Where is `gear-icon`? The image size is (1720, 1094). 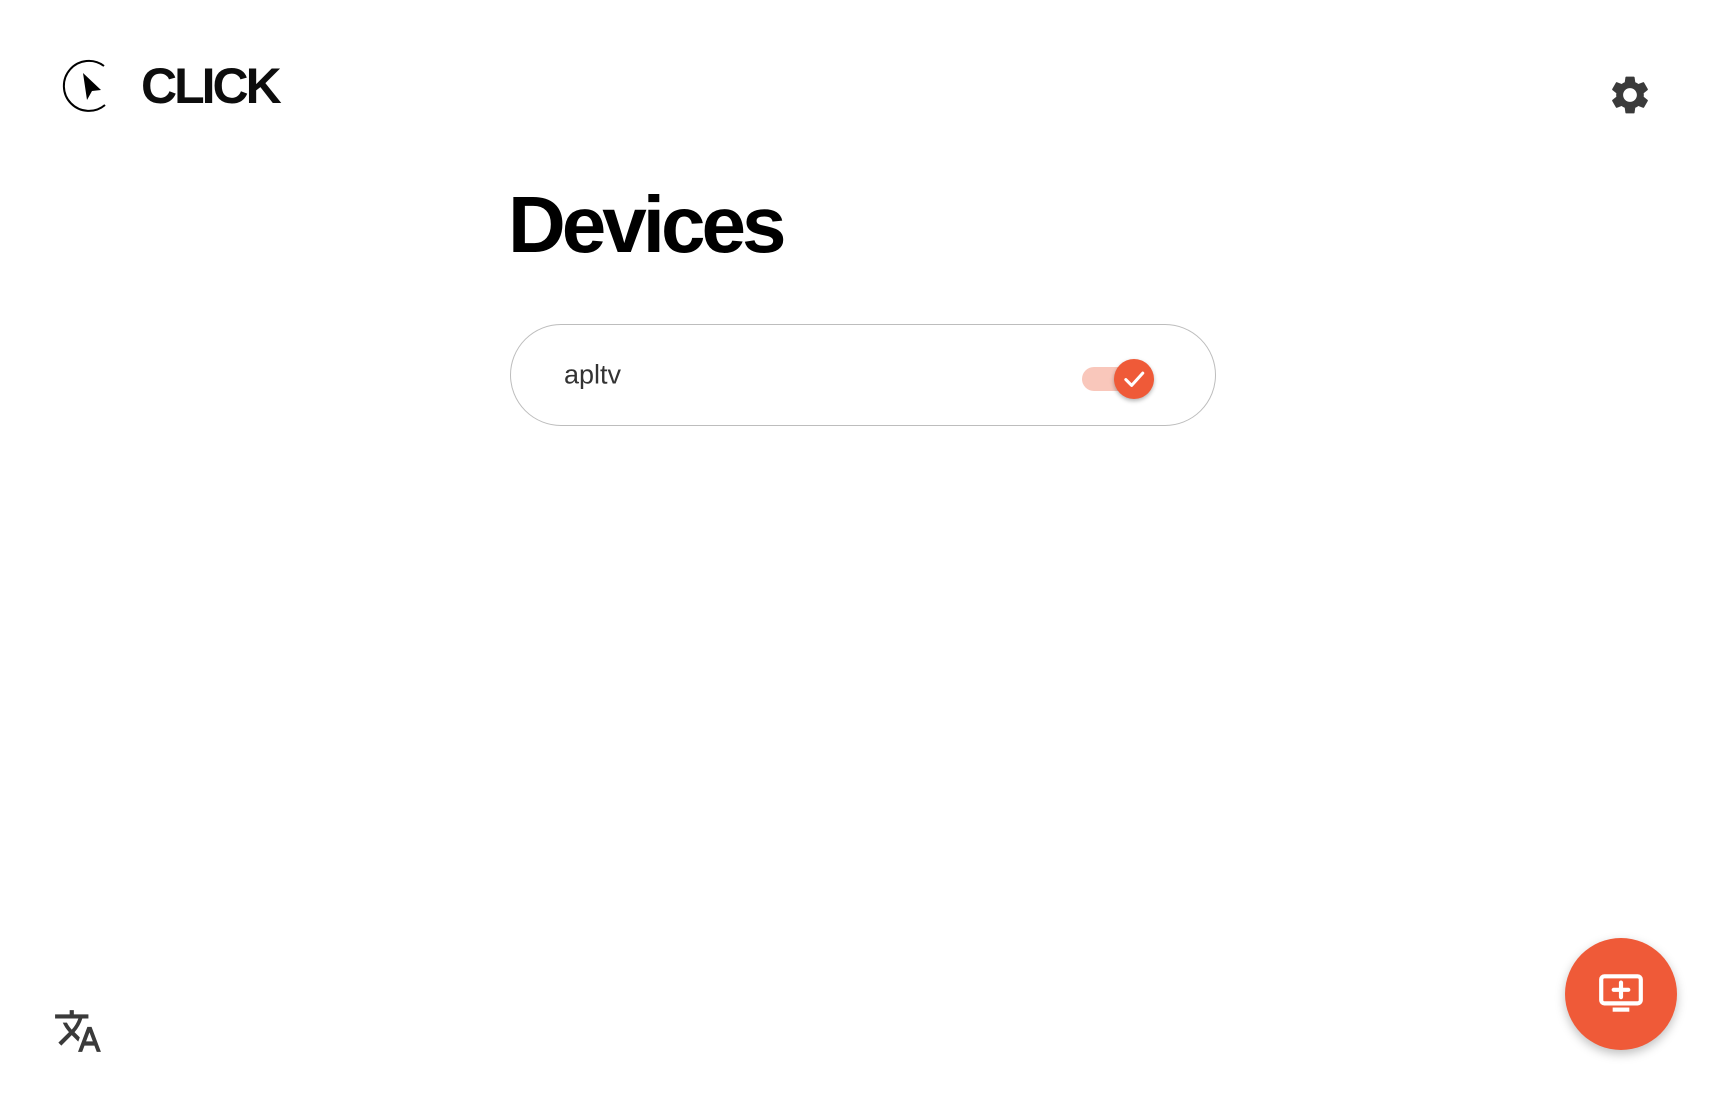 gear-icon is located at coordinates (1630, 95).